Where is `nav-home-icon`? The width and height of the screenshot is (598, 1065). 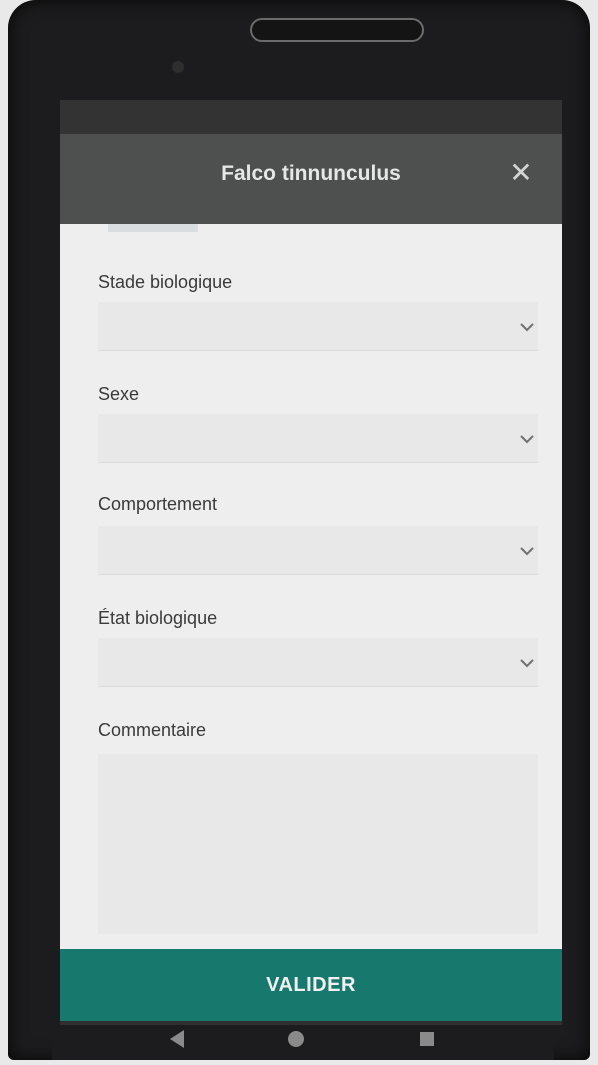
nav-home-icon is located at coordinates (296, 1039).